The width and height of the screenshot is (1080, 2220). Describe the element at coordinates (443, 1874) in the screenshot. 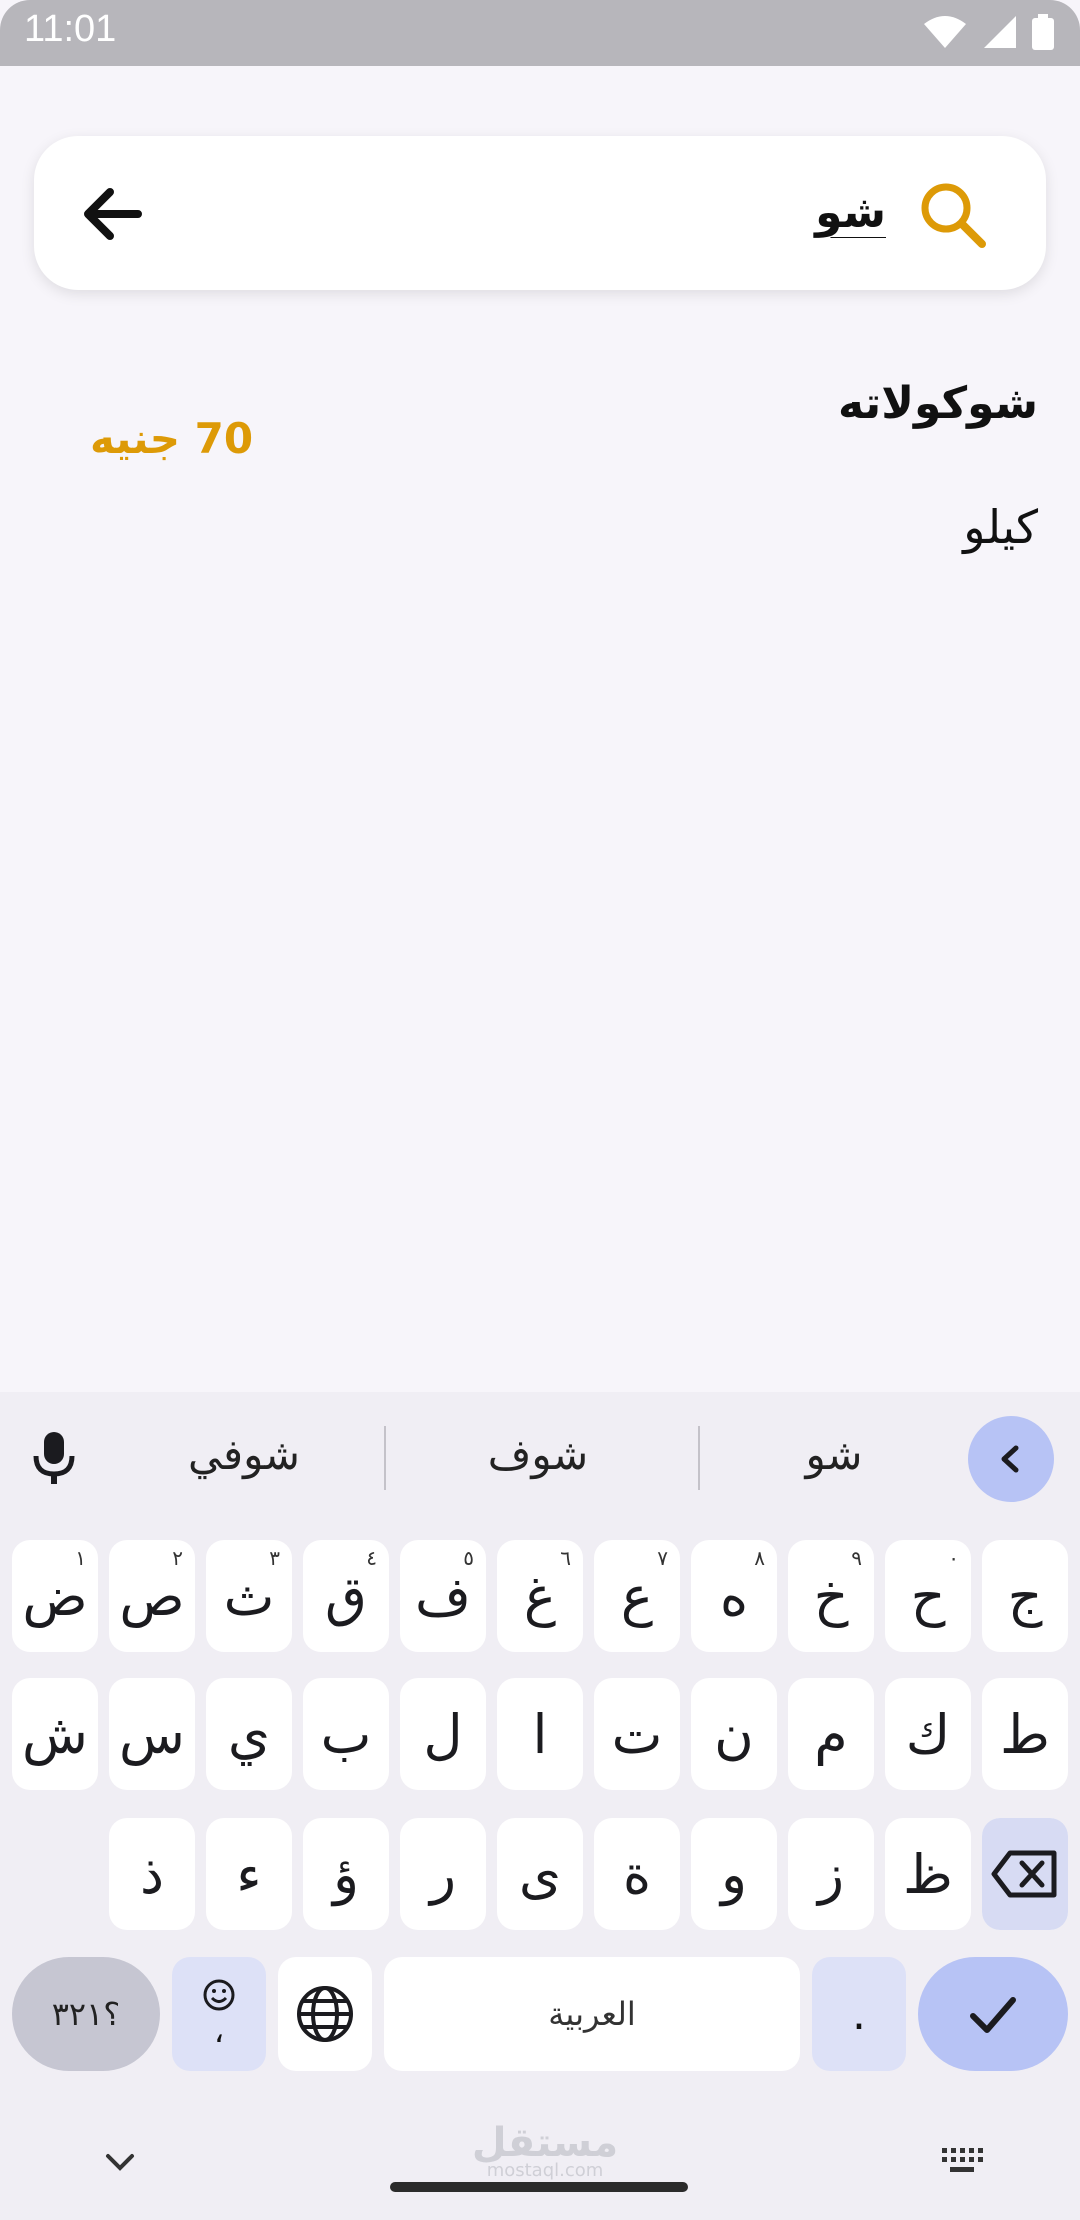

I see `key: ر` at that location.